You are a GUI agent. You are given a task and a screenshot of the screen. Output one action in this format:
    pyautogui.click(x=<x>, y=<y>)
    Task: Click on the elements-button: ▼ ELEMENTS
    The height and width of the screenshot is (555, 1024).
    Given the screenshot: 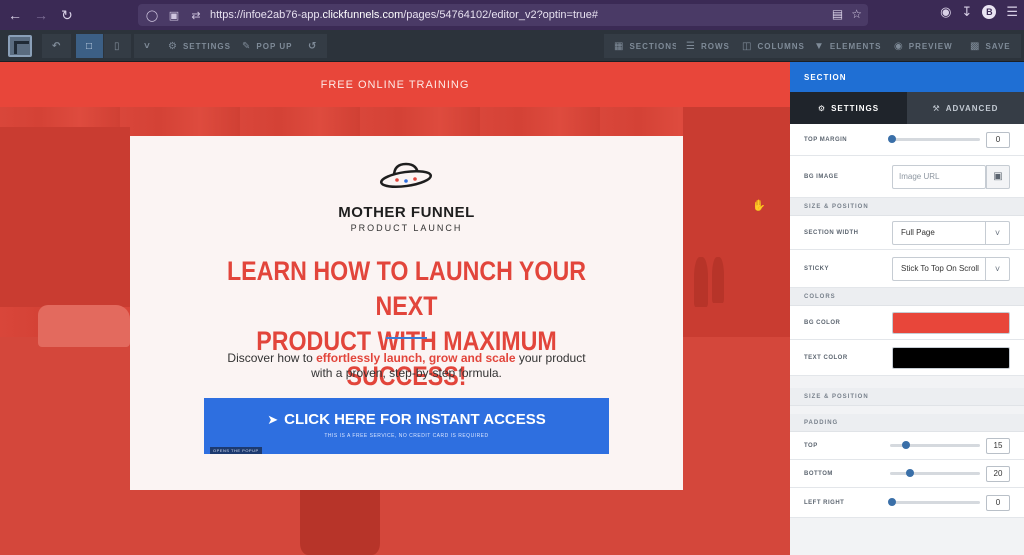 What is the action you would take?
    pyautogui.click(x=848, y=46)
    